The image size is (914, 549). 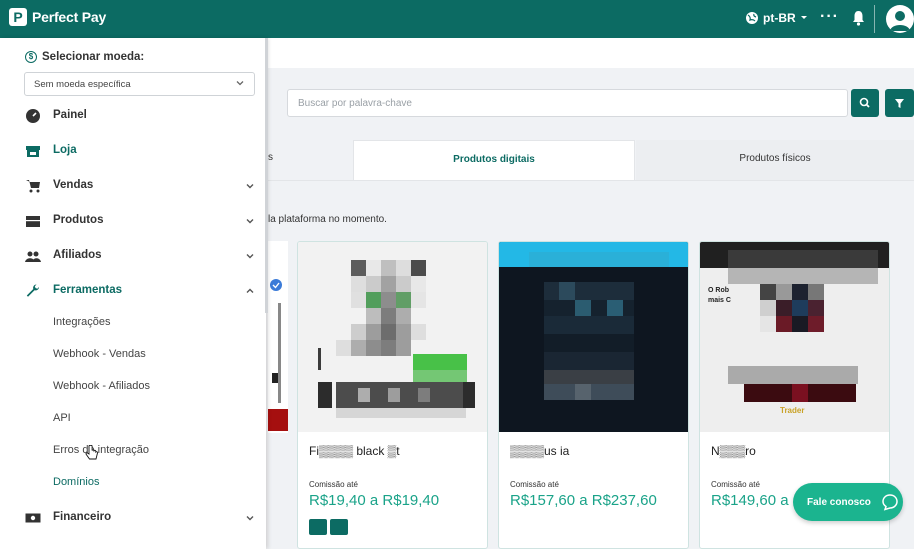 I want to click on commission-value: R$19,40 a R$19,40, so click(x=374, y=500).